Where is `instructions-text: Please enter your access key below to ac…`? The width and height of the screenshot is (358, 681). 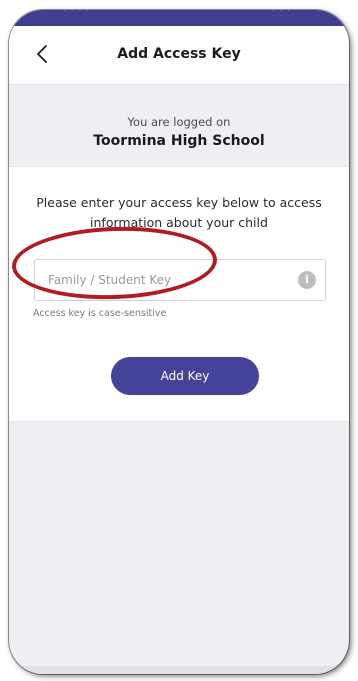 instructions-text: Please enter your access key below to ac… is located at coordinates (179, 212).